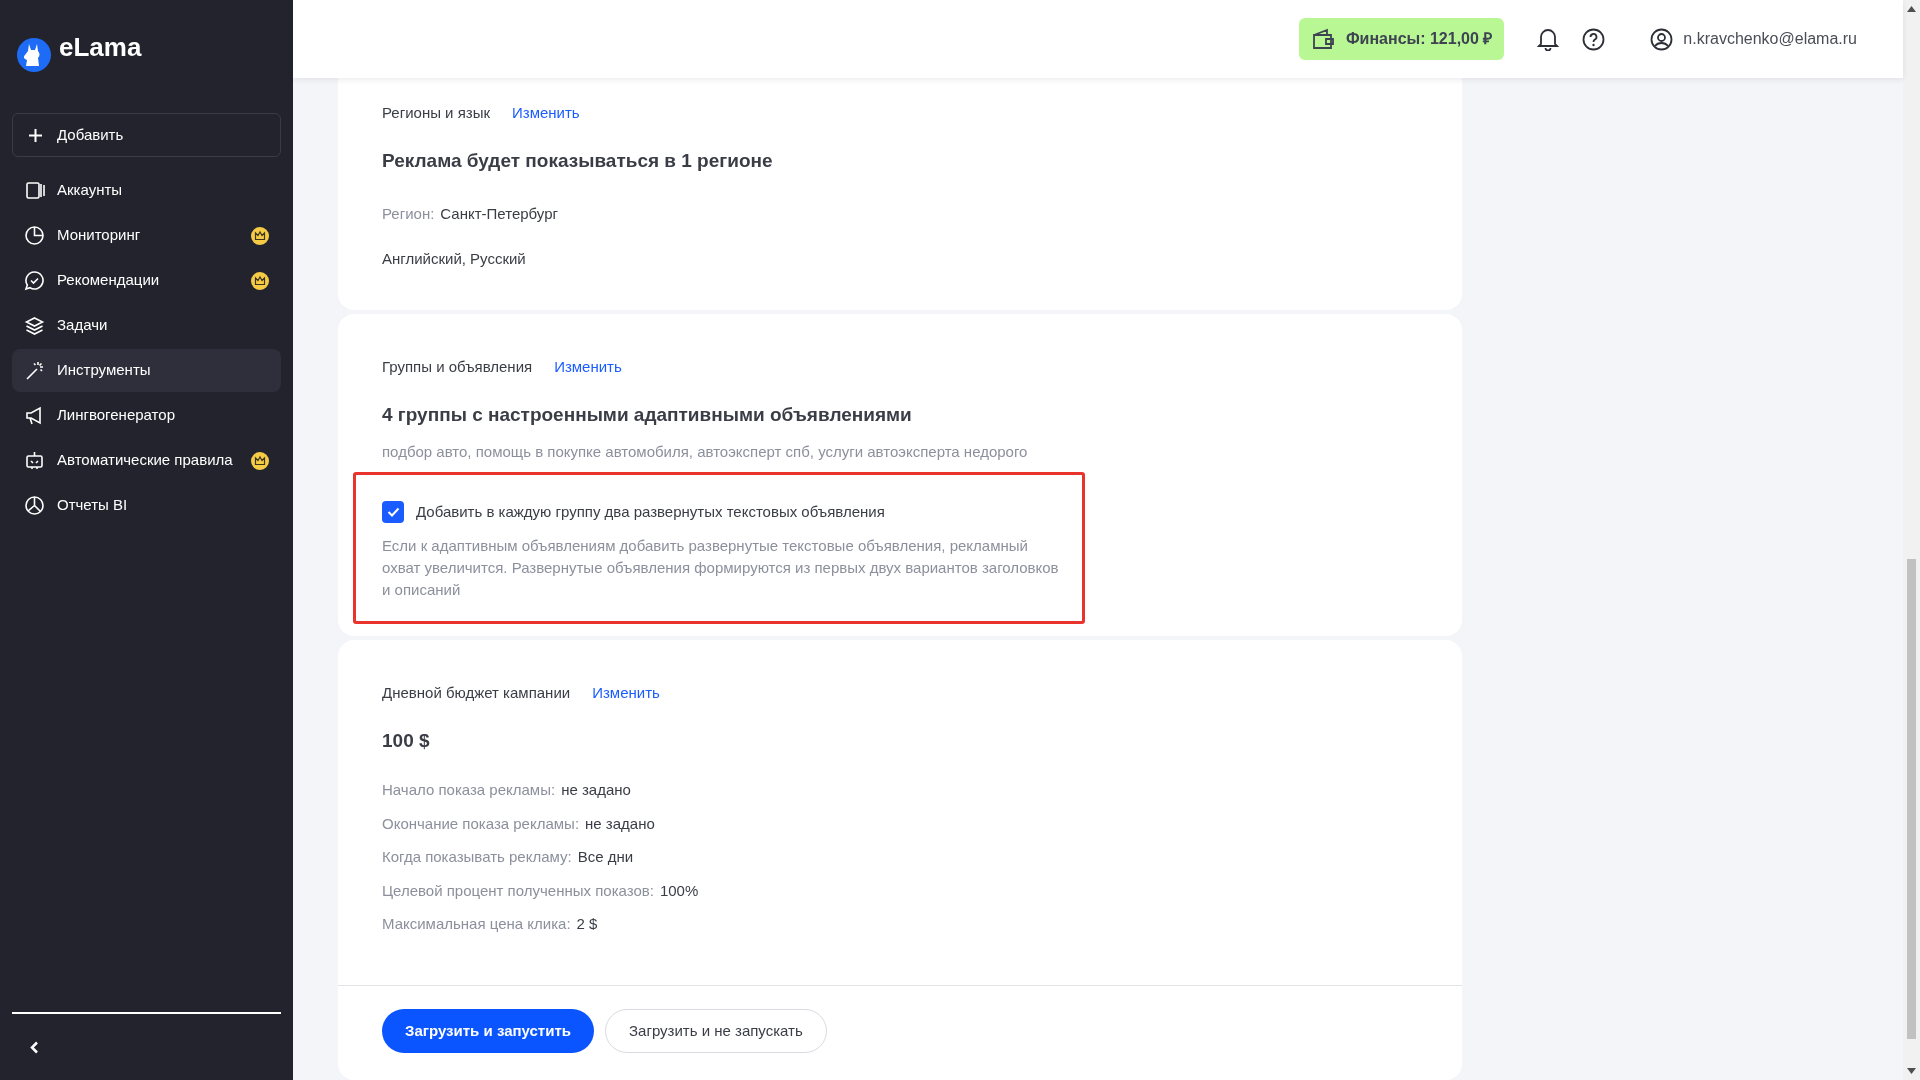 Image resolution: width=1920 pixels, height=1080 pixels. I want to click on scrollbar, so click(1911, 540).